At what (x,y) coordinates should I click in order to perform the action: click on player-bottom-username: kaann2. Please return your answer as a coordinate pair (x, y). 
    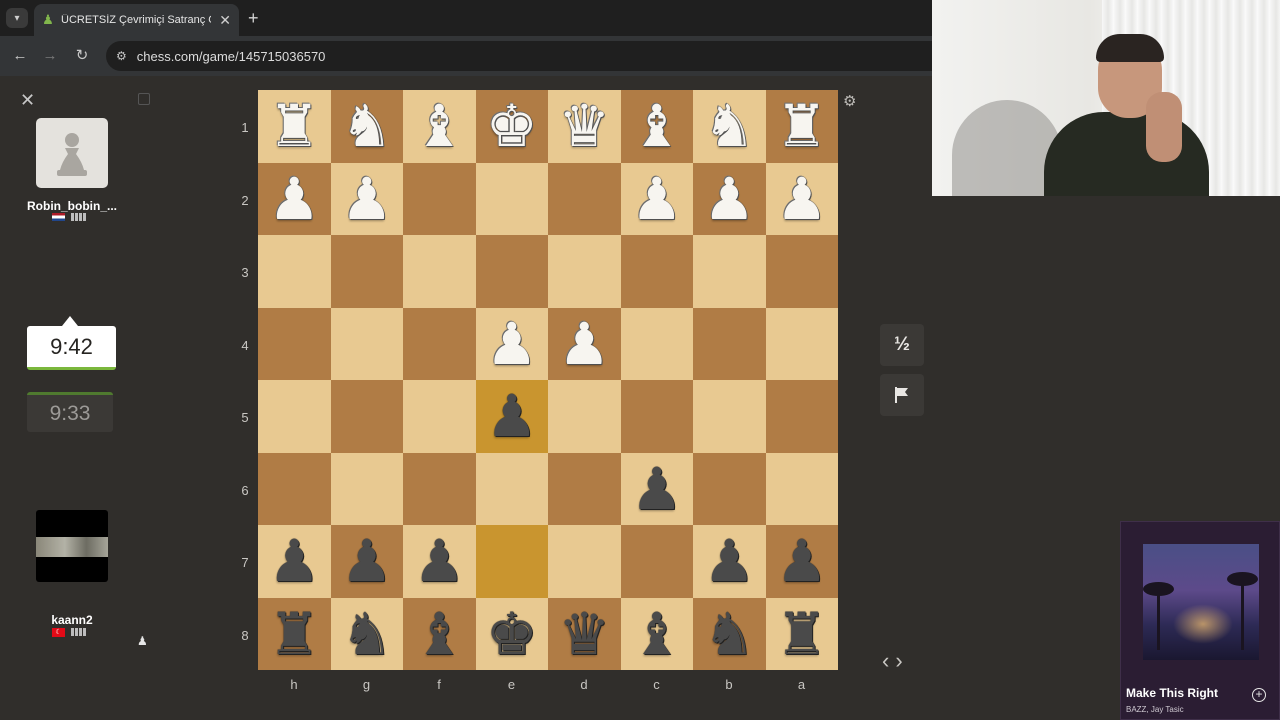
    Looking at the image, I should click on (72, 620).